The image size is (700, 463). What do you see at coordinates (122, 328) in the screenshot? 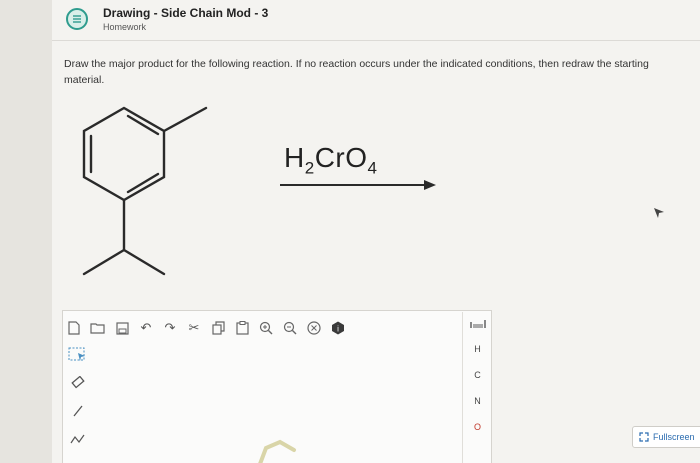
I see `save-icon` at bounding box center [122, 328].